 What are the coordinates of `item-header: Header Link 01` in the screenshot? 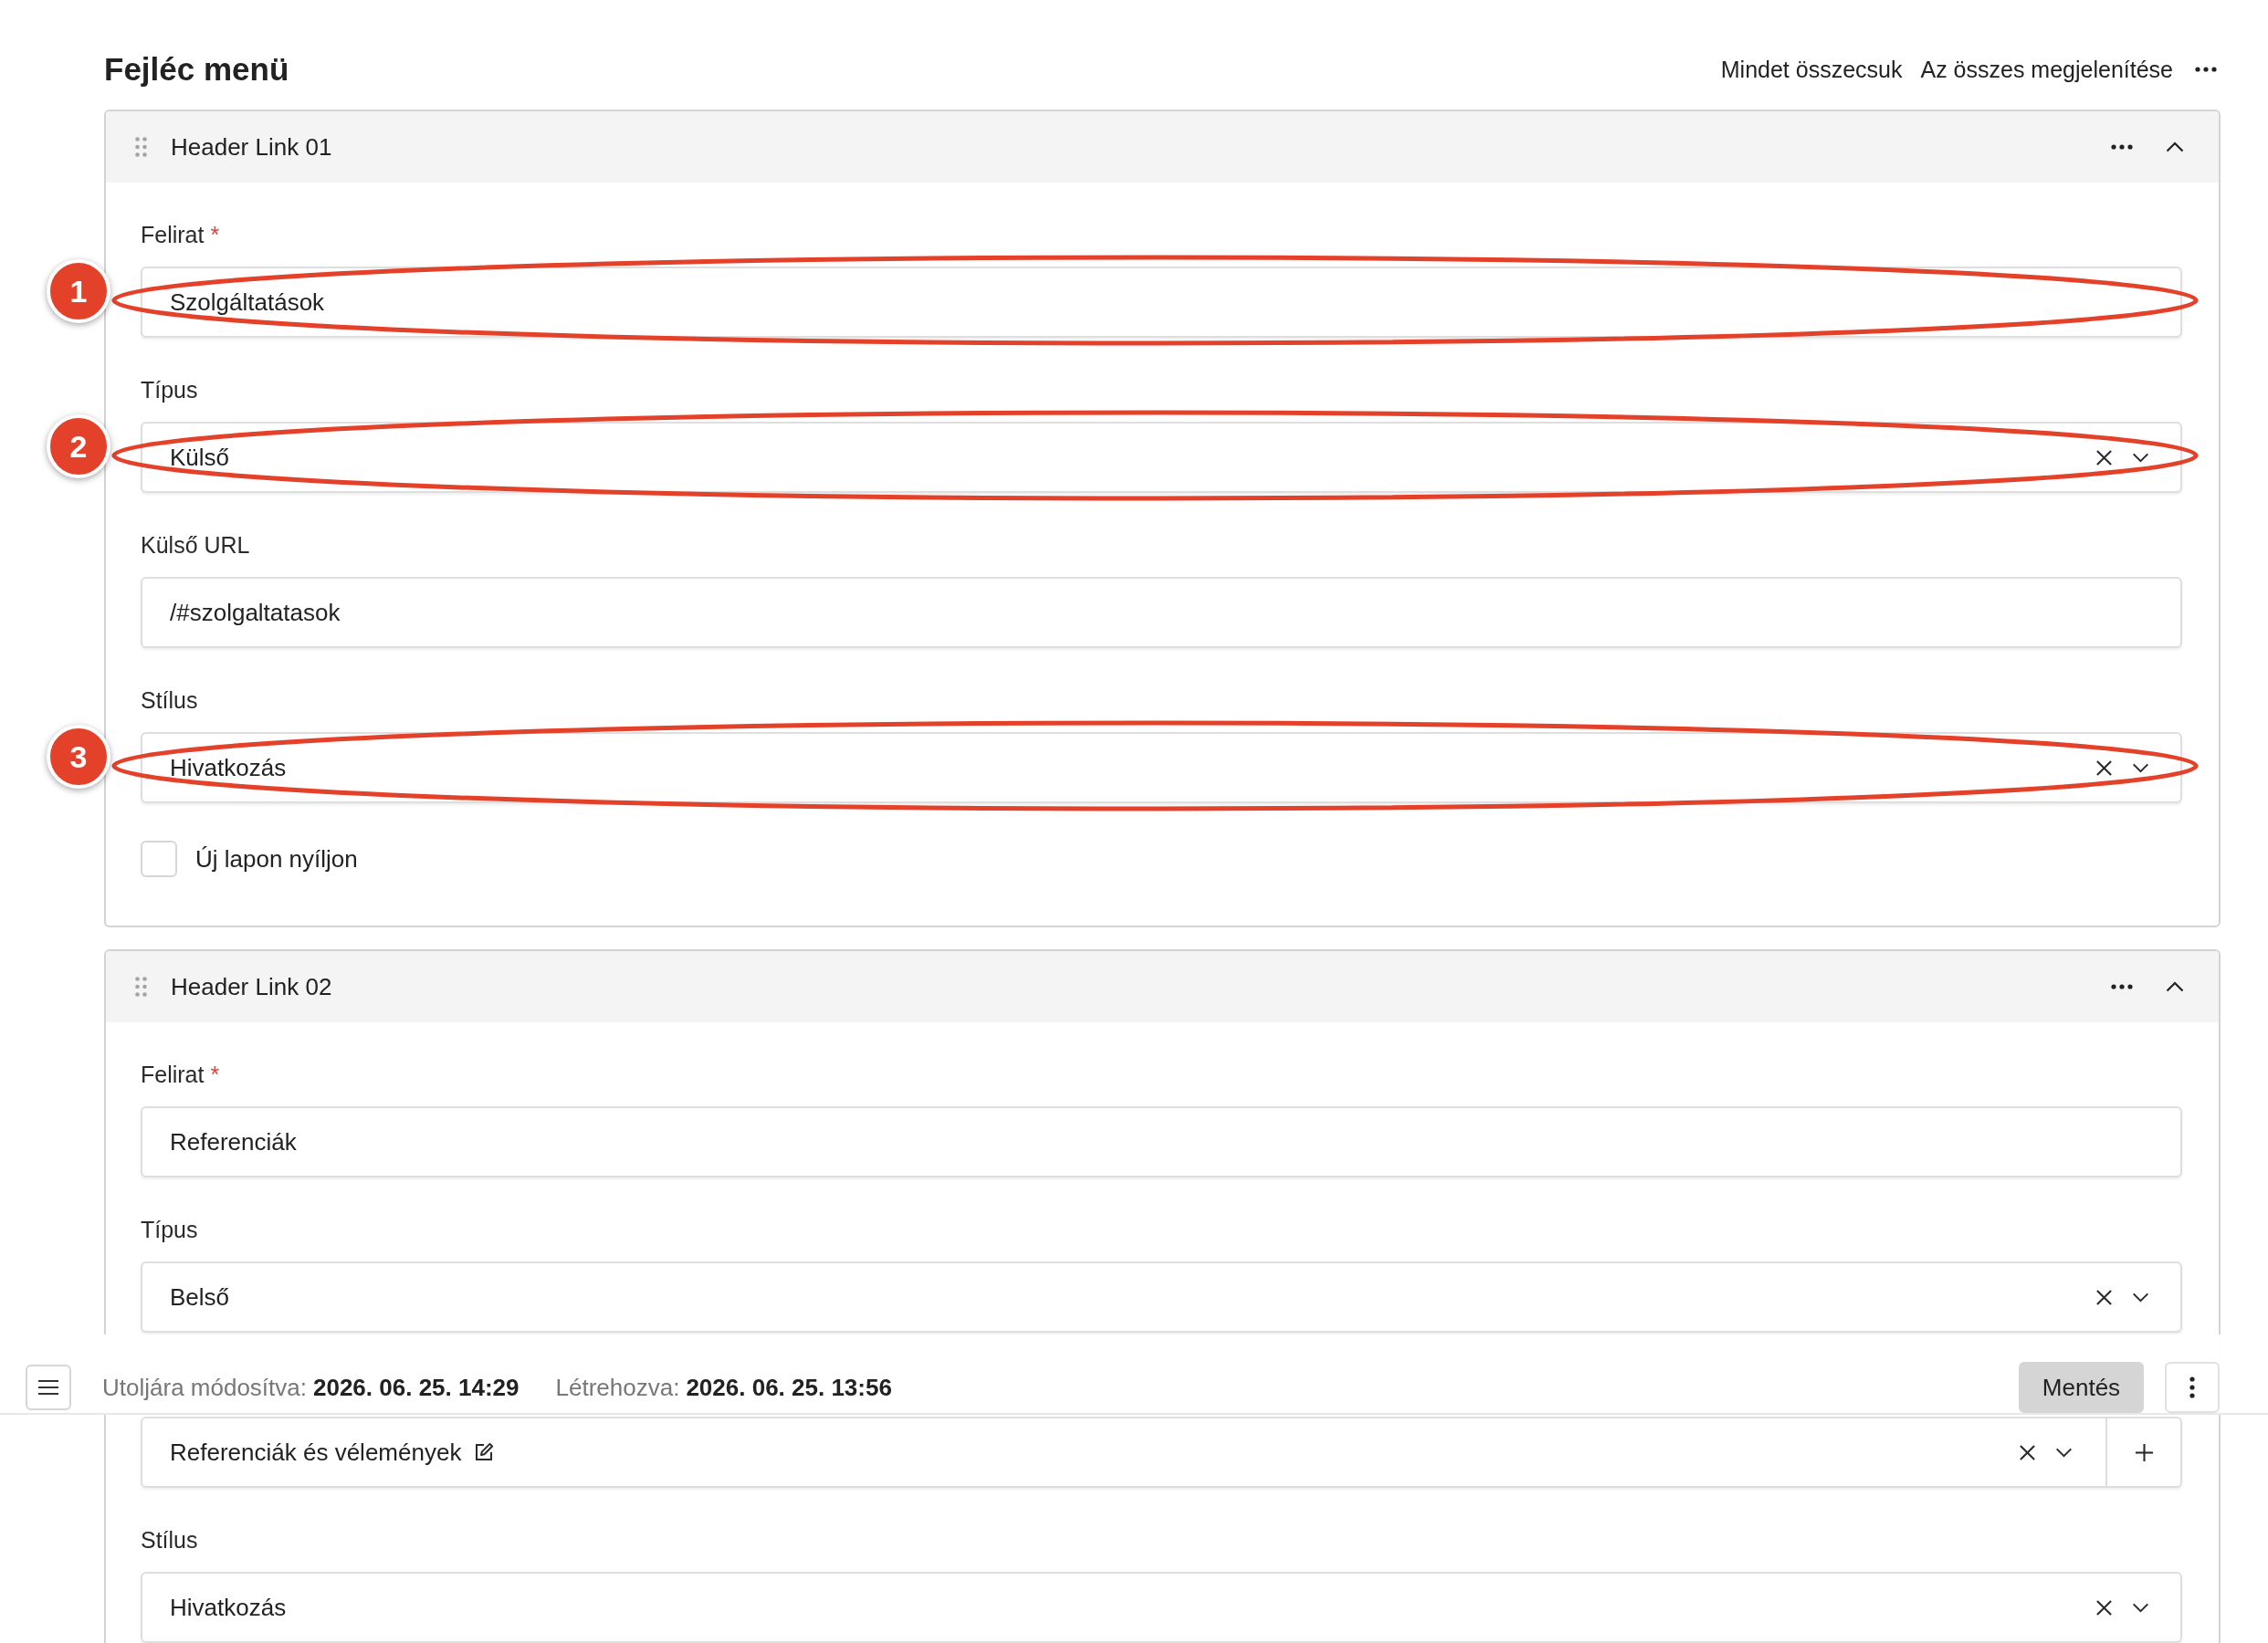 It's located at (1162, 147).